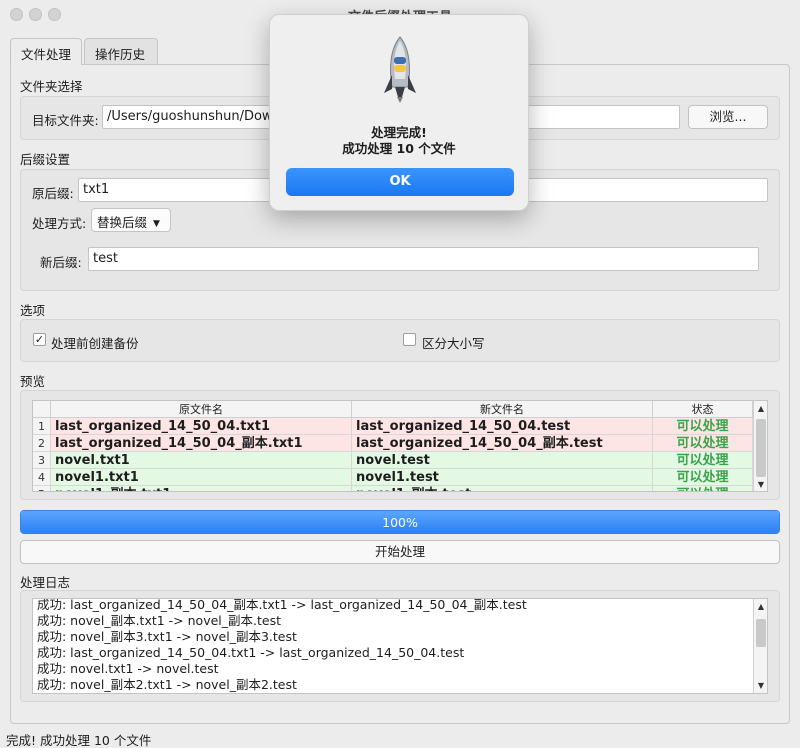 This screenshot has height=748, width=800. I want to click on case-sensitive-label: 区分大小写, so click(453, 343).